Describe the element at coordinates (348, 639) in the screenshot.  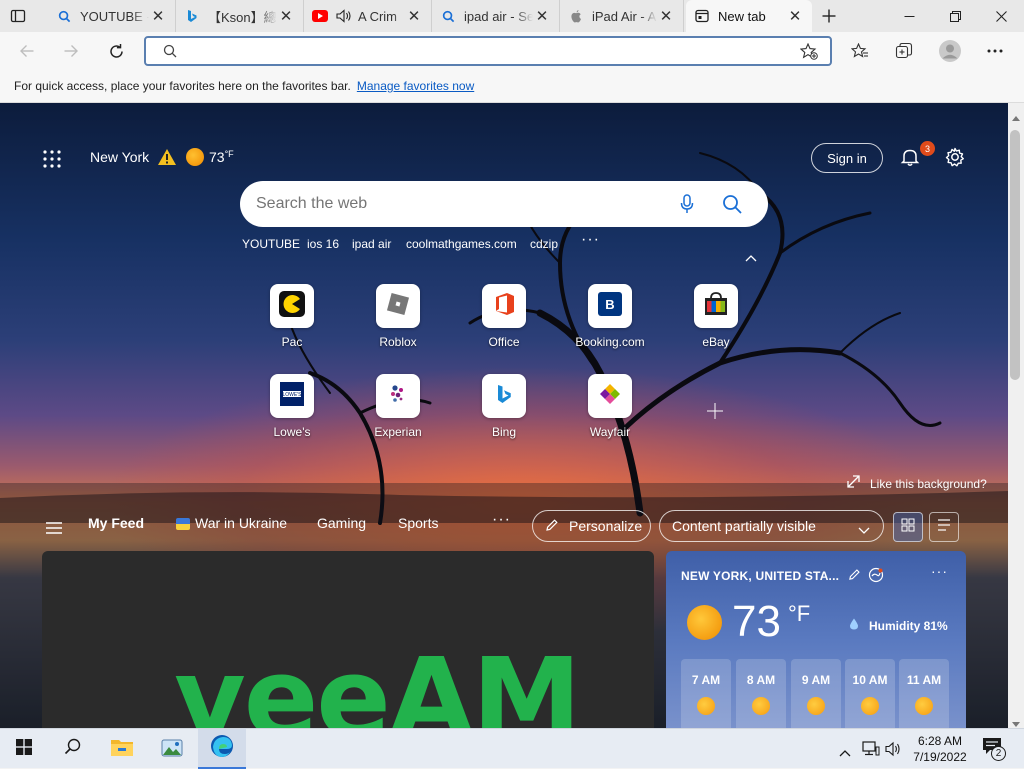
I see `feed-ad-card: veeAM` at that location.